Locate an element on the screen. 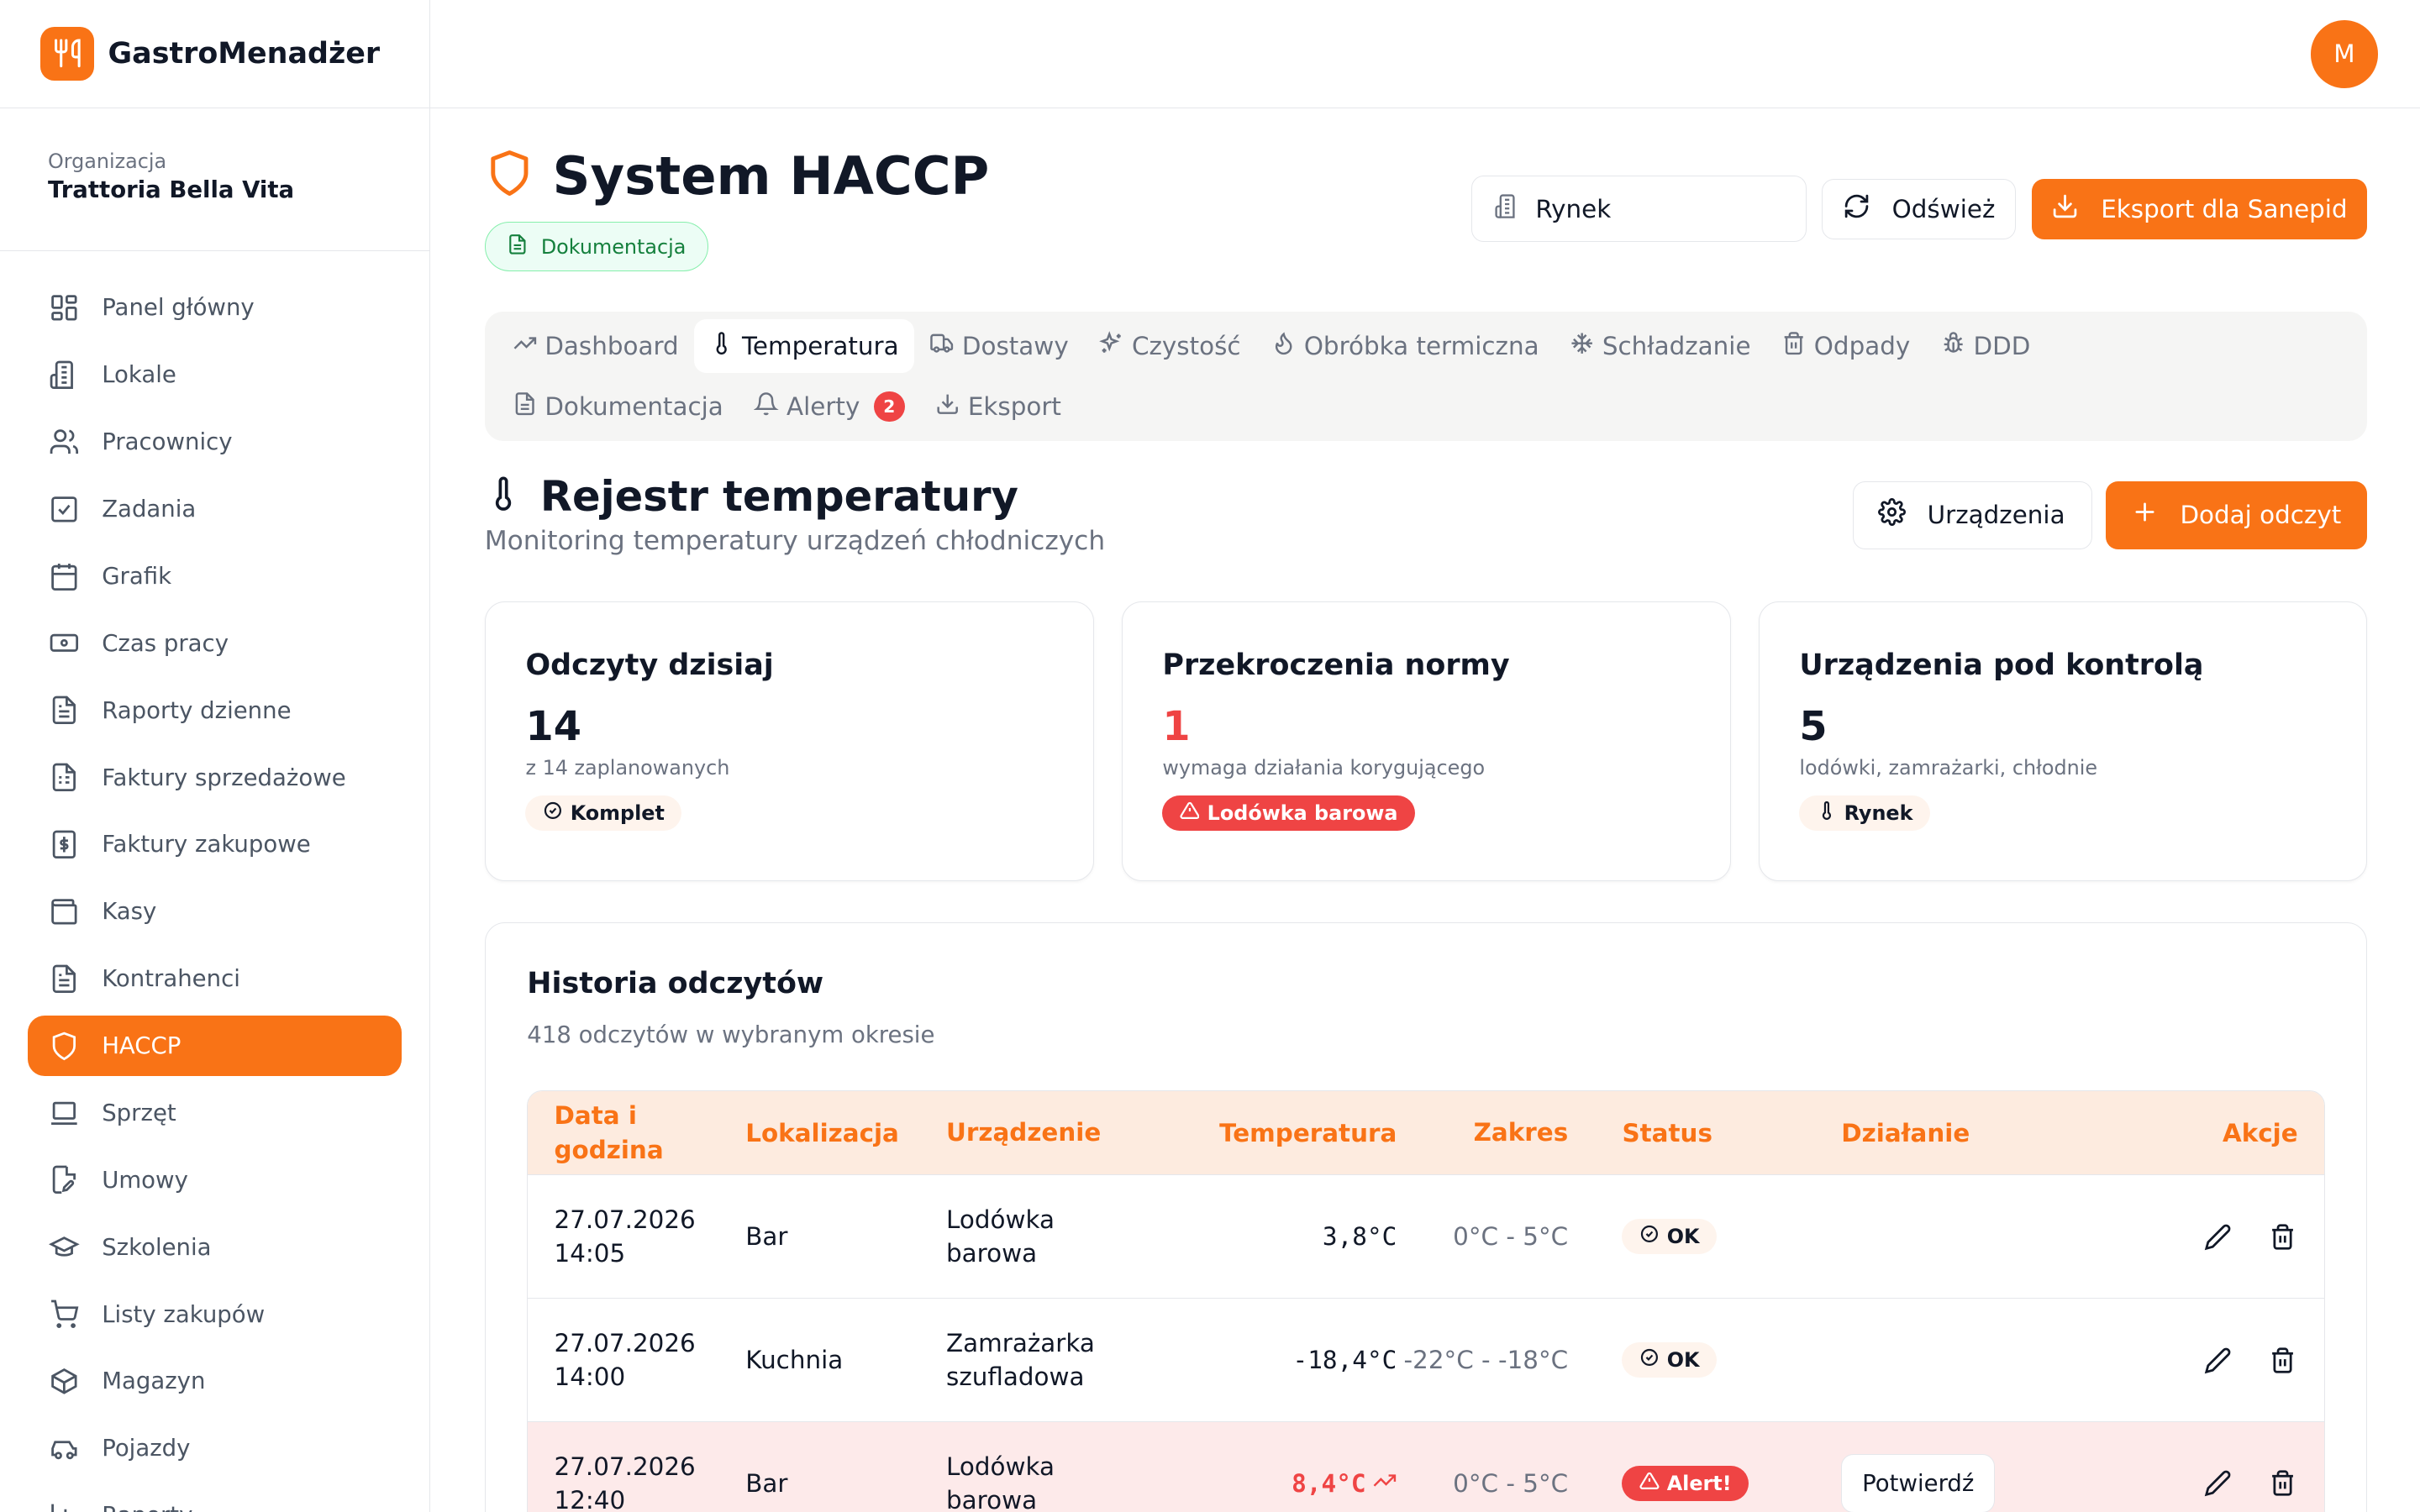 This screenshot has height=1512, width=2420. sidebar-item-label: Listy zakupów is located at coordinates (184, 1314).